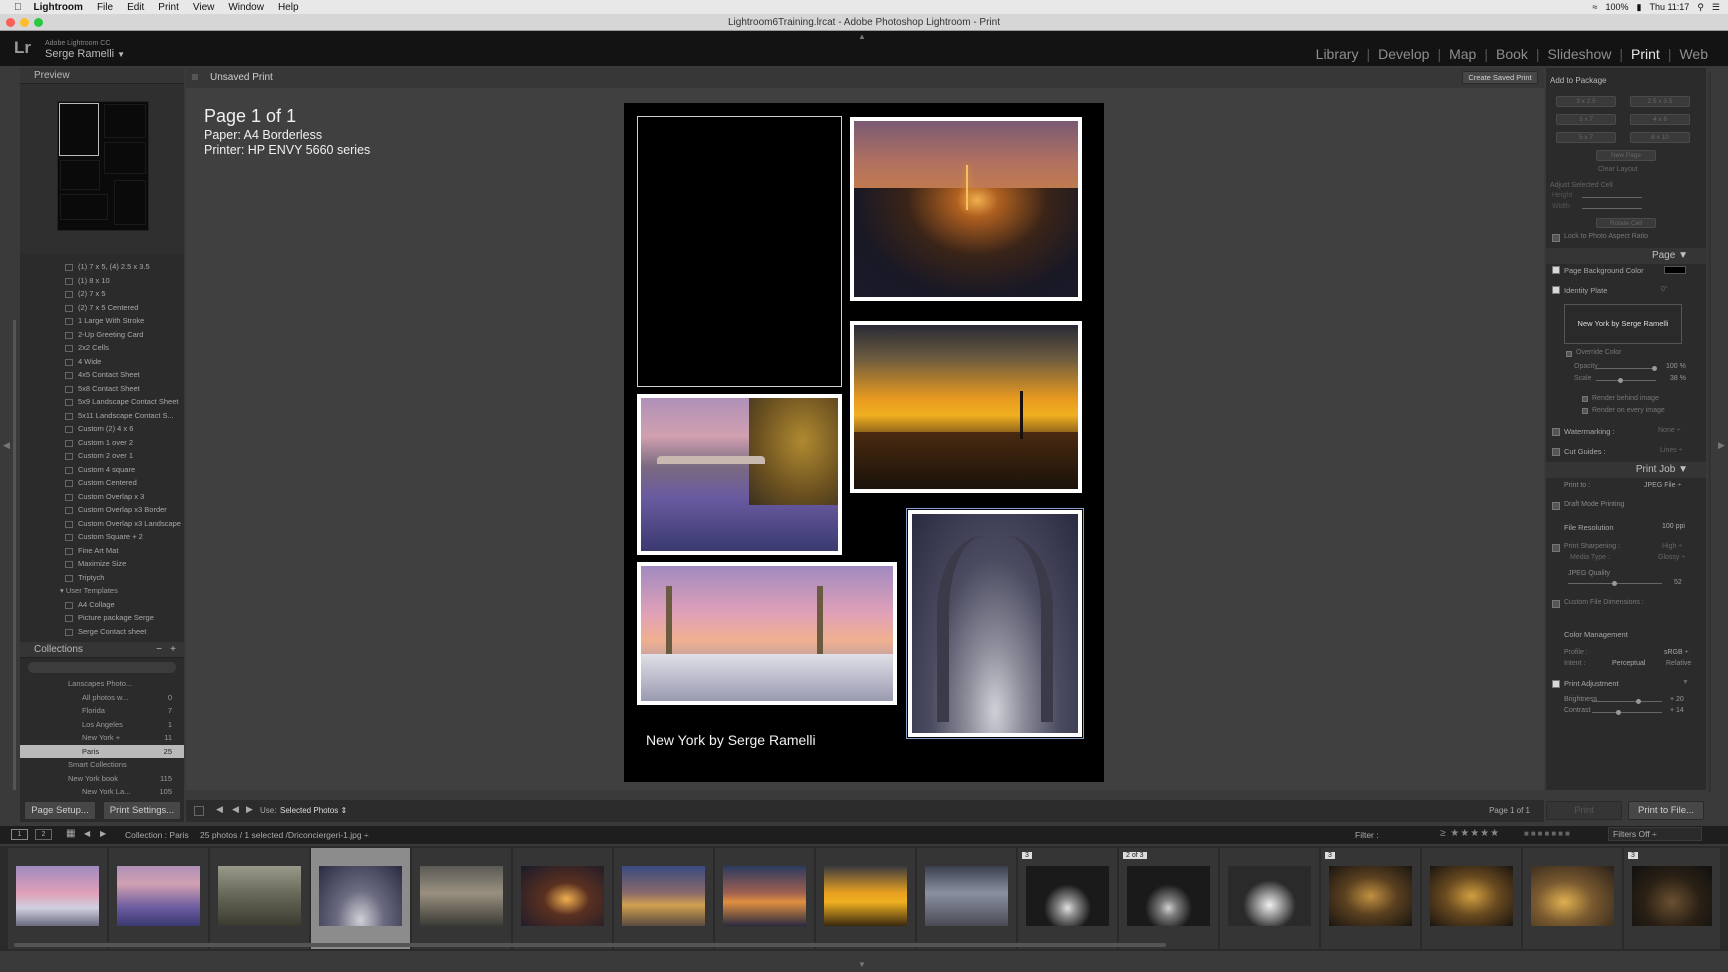 Image resolution: width=1728 pixels, height=972 pixels. I want to click on scale-slider-knob, so click(1620, 380).